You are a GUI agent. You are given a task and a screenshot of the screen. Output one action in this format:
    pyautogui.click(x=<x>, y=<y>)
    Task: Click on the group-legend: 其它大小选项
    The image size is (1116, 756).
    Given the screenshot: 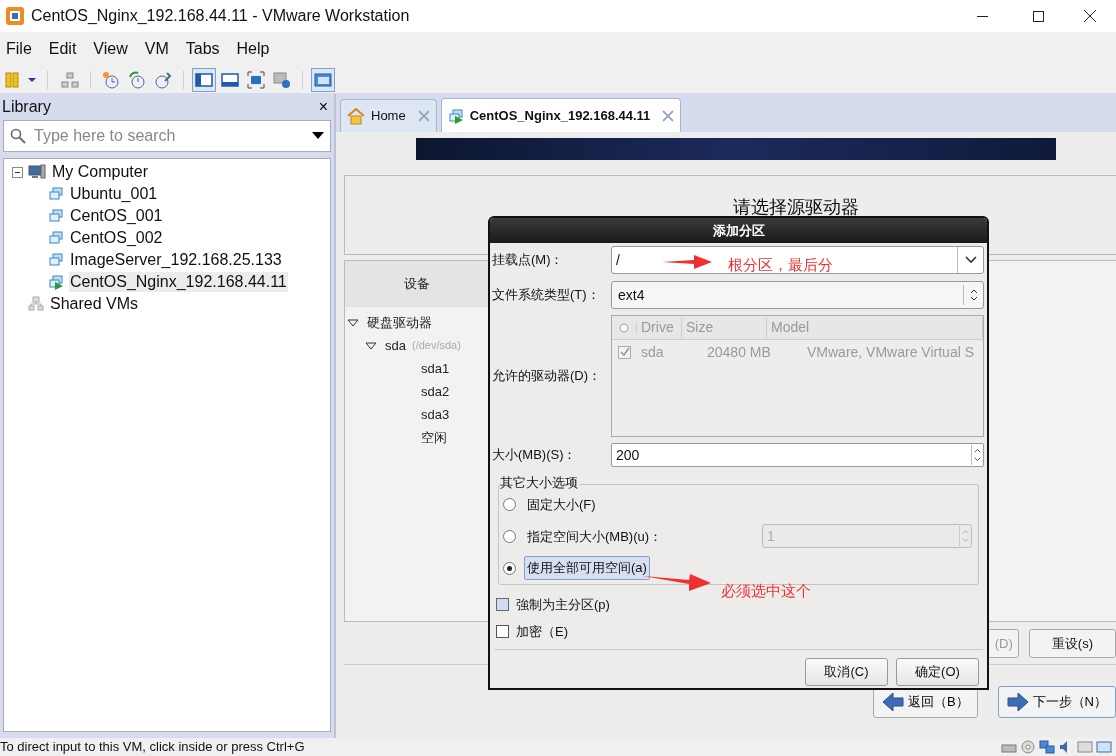 What is the action you would take?
    pyautogui.click(x=540, y=483)
    